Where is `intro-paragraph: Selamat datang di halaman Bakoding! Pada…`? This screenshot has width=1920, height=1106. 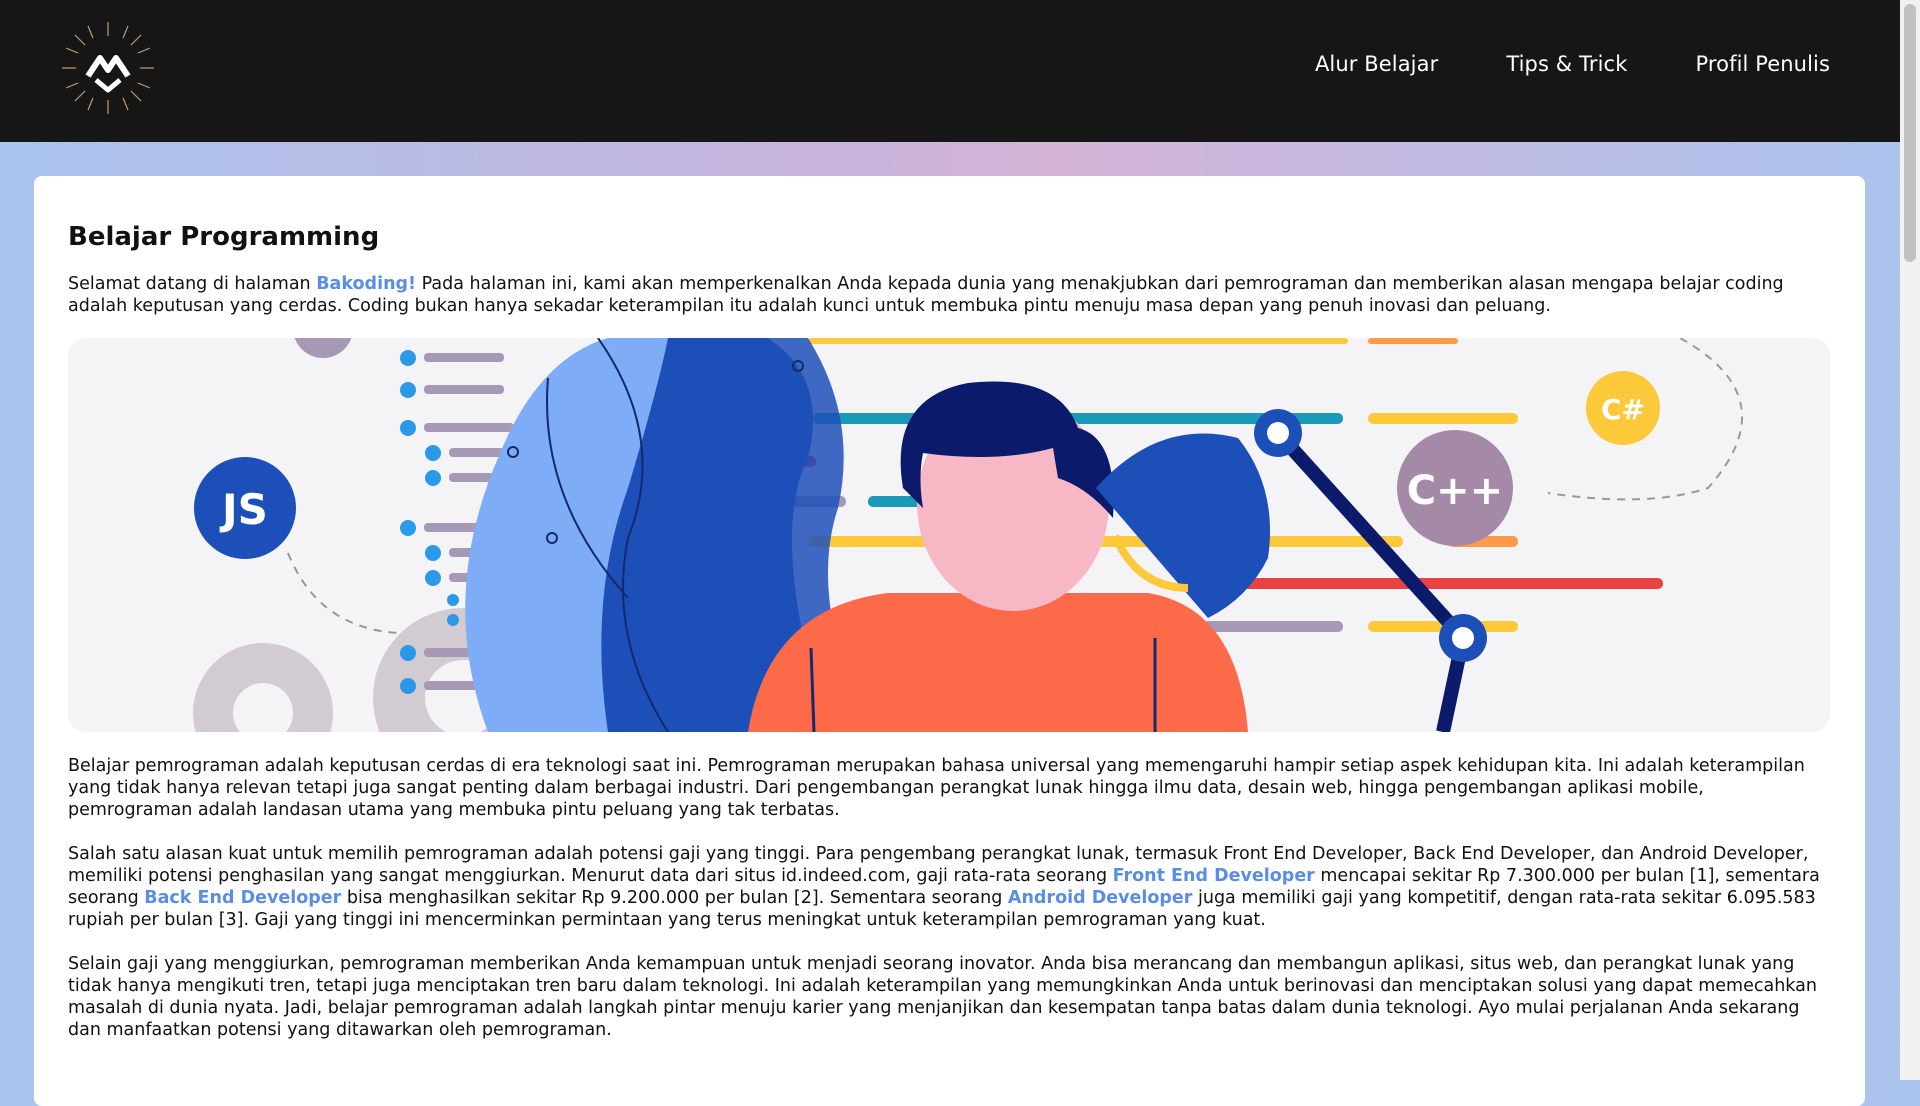
intro-paragraph: Selamat datang di halaman Bakoding! Pada… is located at coordinates (949, 295).